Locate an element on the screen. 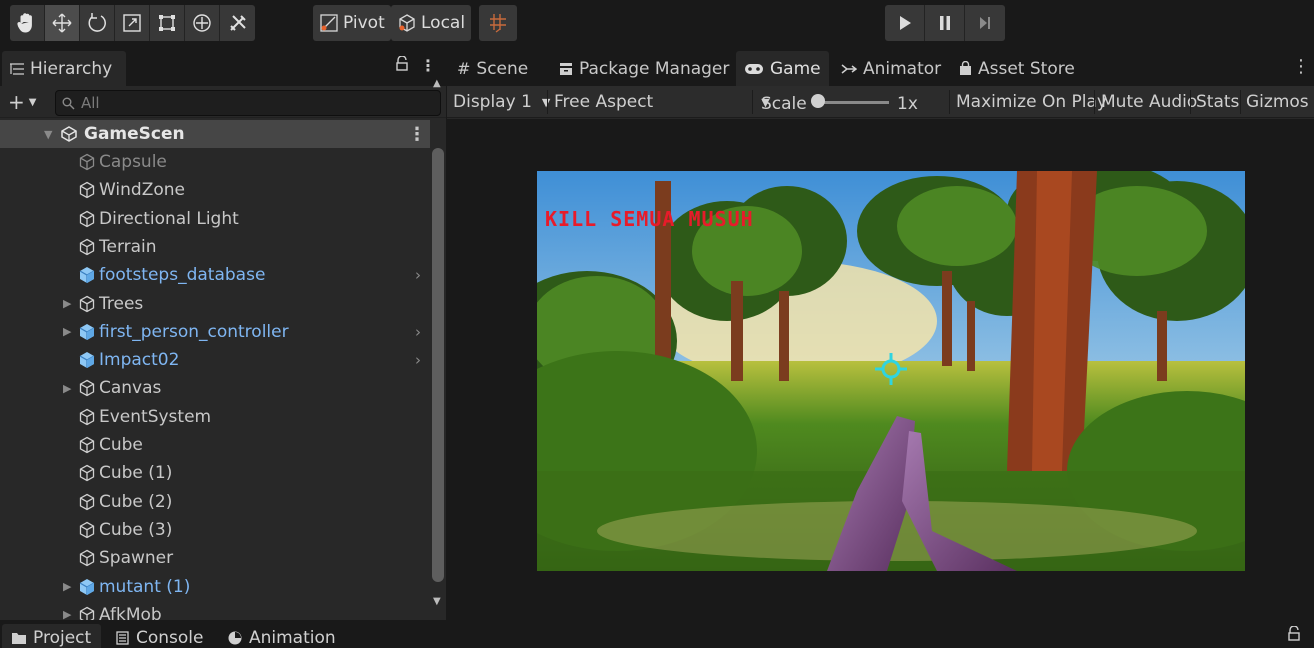 The height and width of the screenshot is (648, 1314). game-more-menu-icon: ⋮ is located at coordinates (1301, 66).